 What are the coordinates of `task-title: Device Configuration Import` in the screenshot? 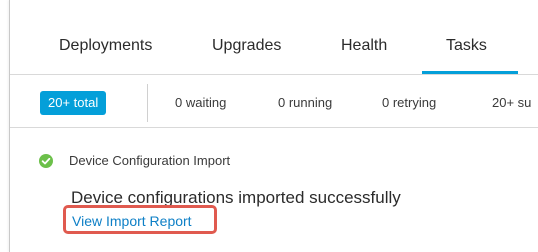 It's located at (150, 160).